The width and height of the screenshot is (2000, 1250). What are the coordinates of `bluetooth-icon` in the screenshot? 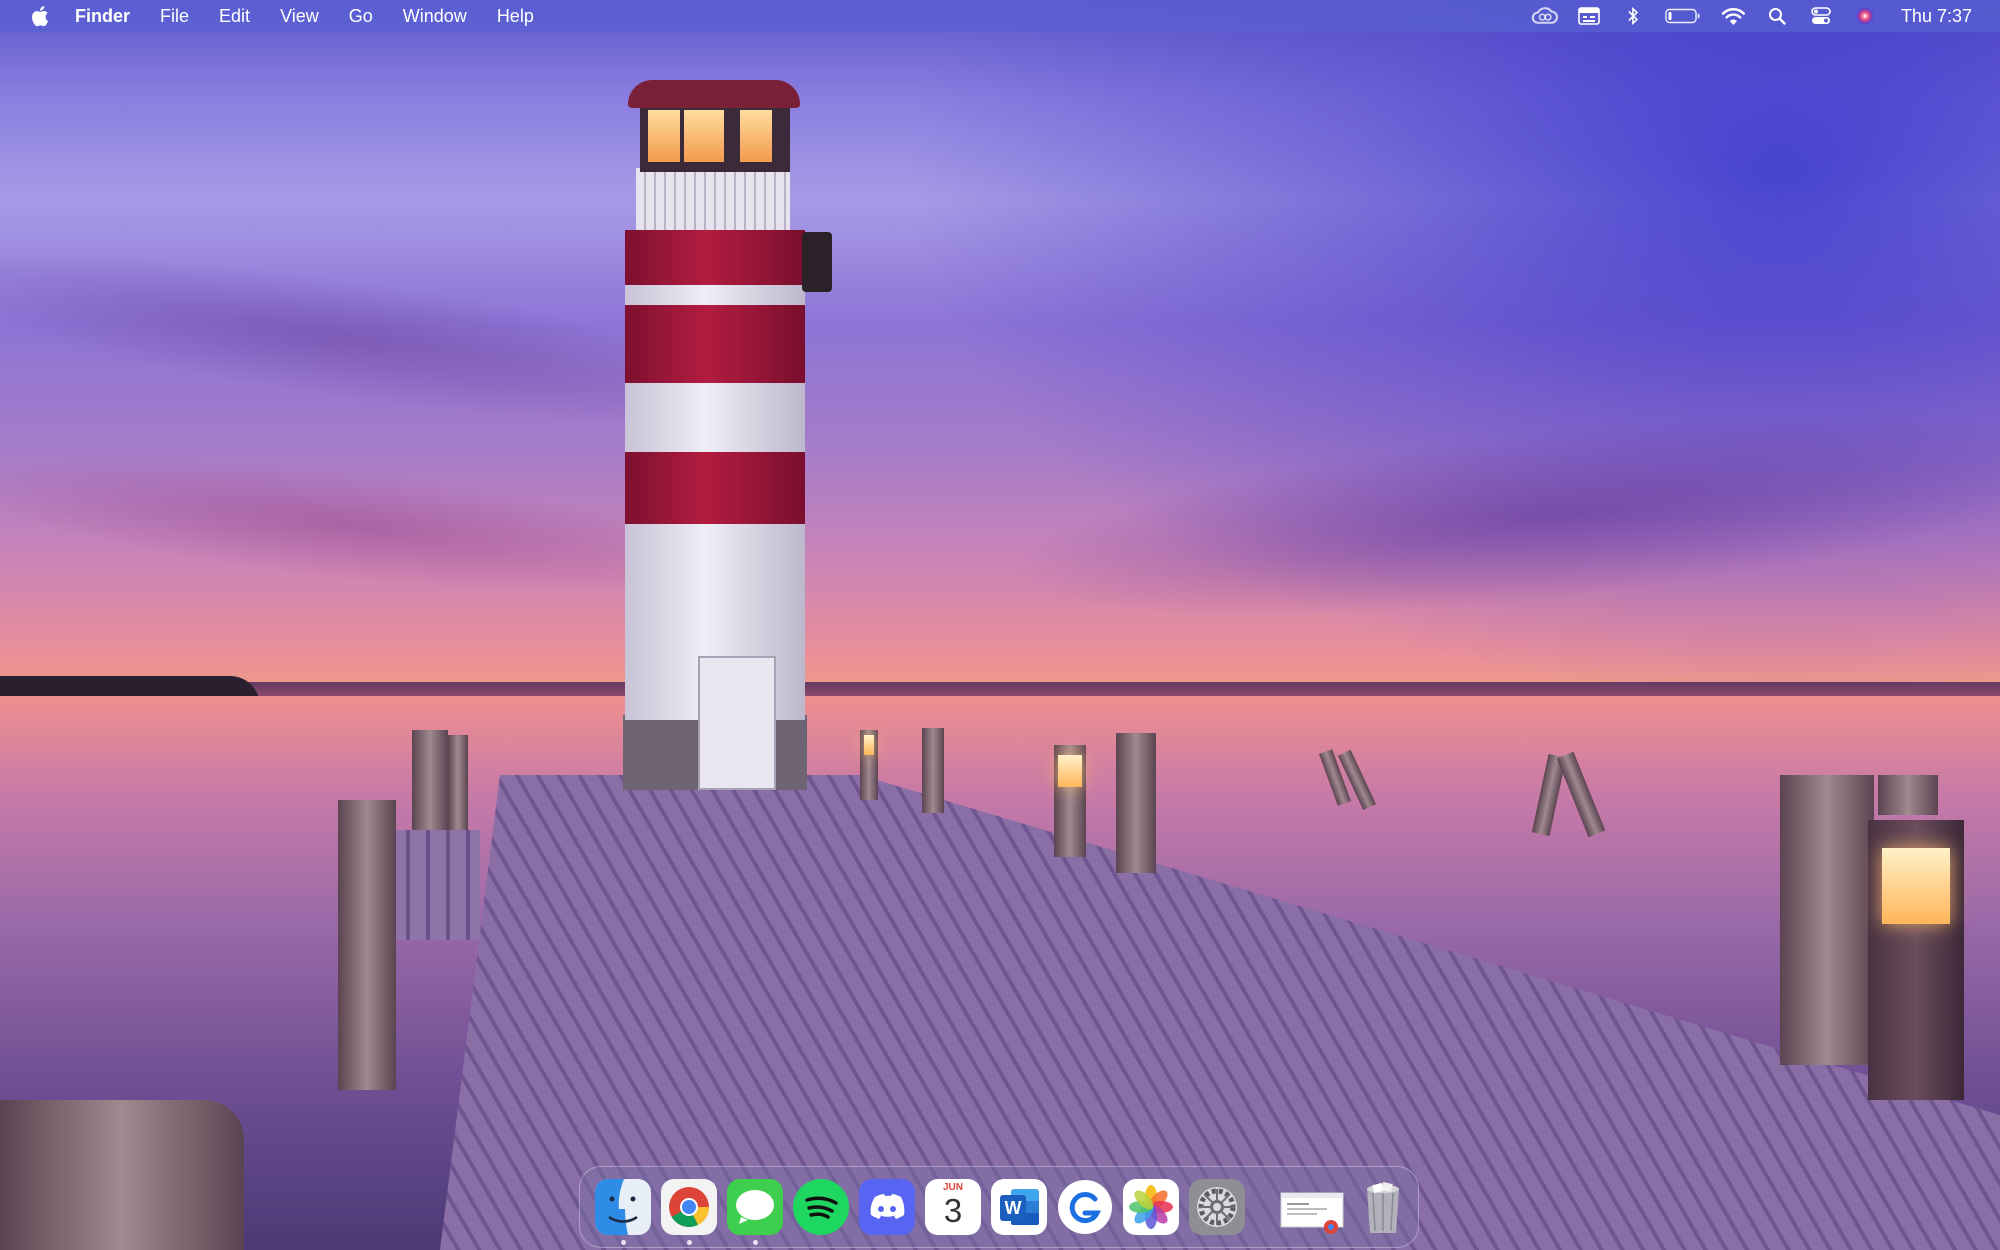 It's located at (1633, 16).